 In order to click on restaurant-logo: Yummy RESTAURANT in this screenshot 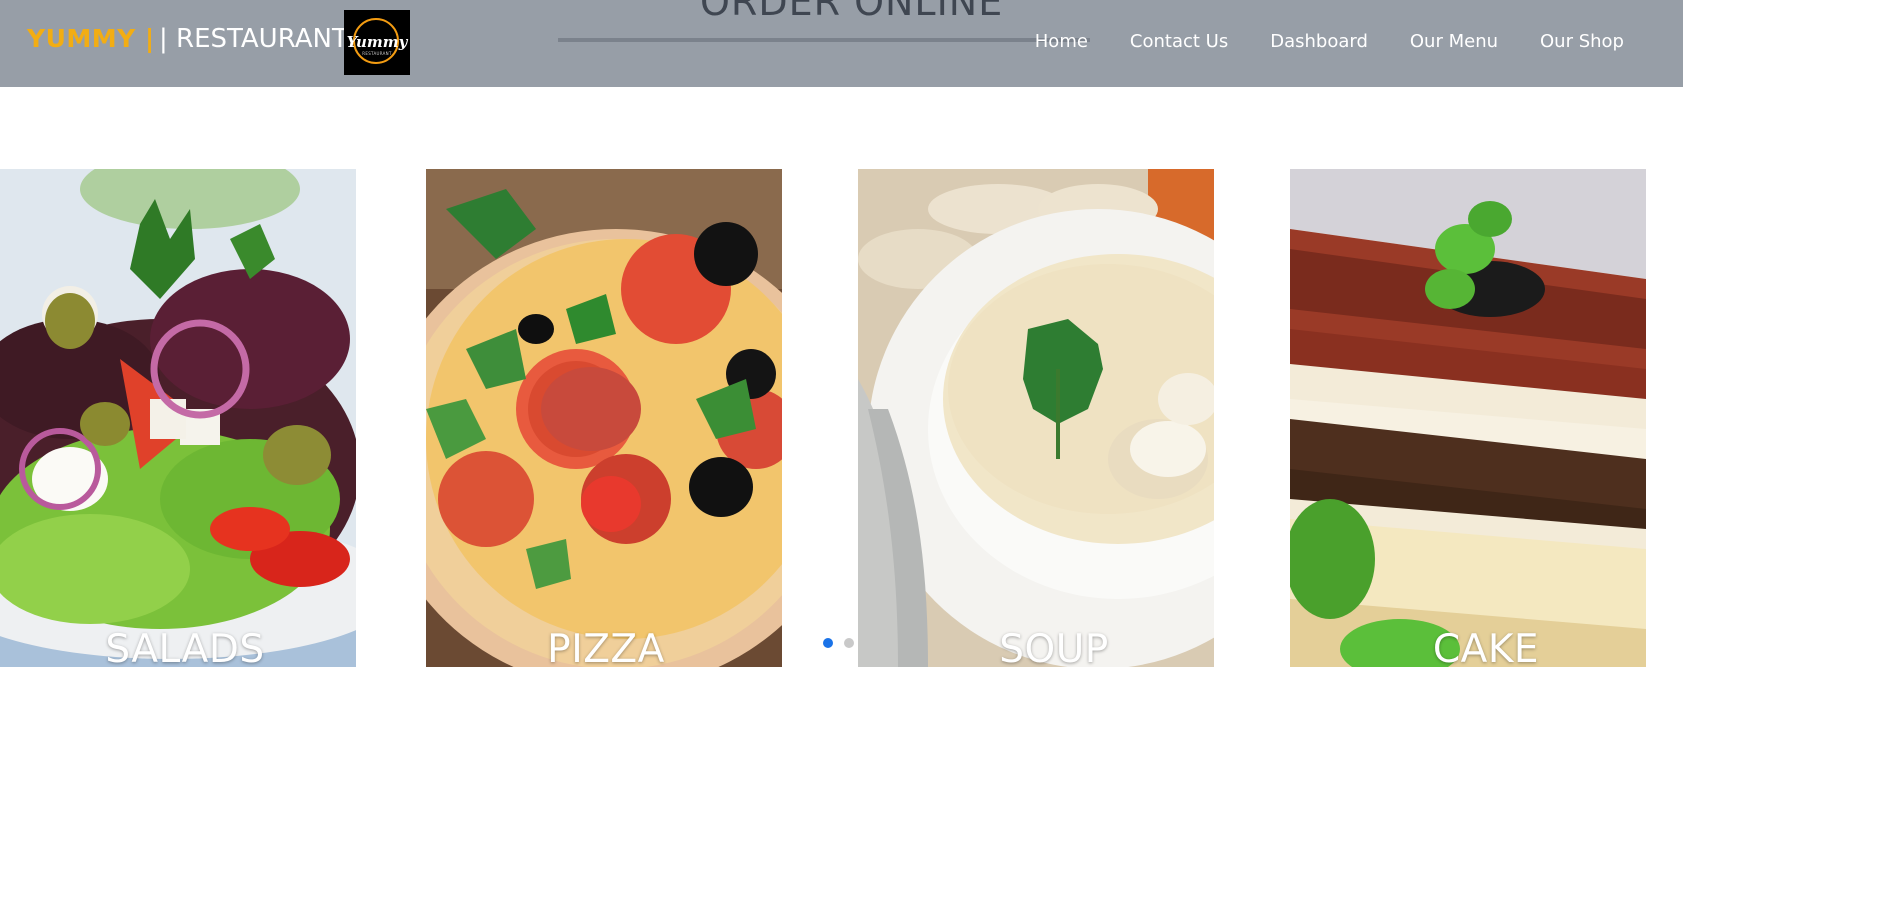, I will do `click(377, 42)`.